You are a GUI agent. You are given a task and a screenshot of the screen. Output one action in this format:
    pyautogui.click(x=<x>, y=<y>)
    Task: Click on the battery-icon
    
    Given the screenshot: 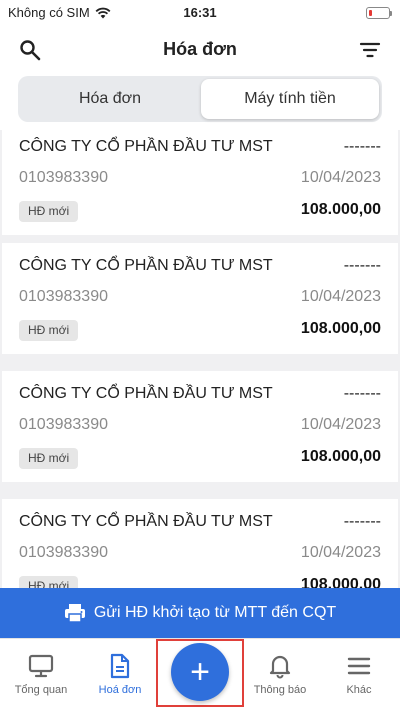 What is the action you would take?
    pyautogui.click(x=379, y=13)
    